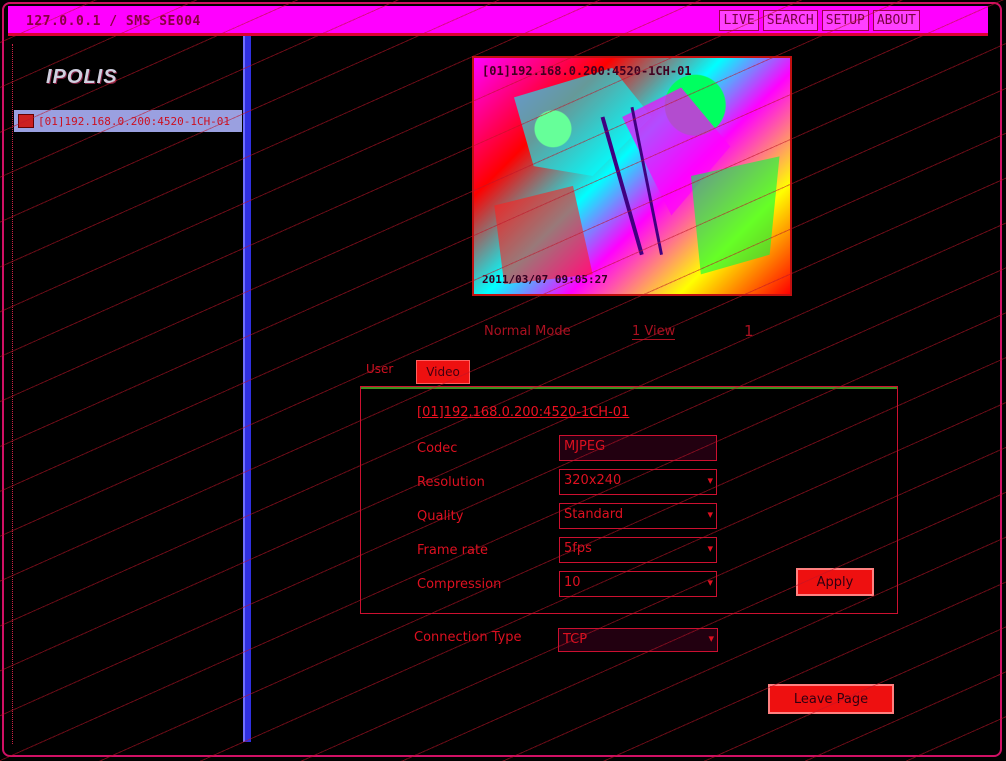  Describe the element at coordinates (572, 582) in the screenshot. I see `compression-value: 10` at that location.